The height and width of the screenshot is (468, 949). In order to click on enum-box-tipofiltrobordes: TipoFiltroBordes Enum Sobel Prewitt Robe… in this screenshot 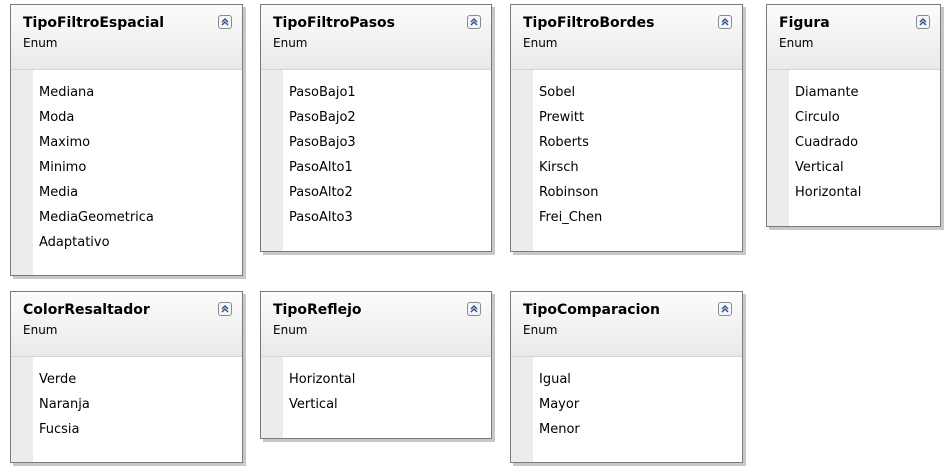, I will do `click(626, 128)`.